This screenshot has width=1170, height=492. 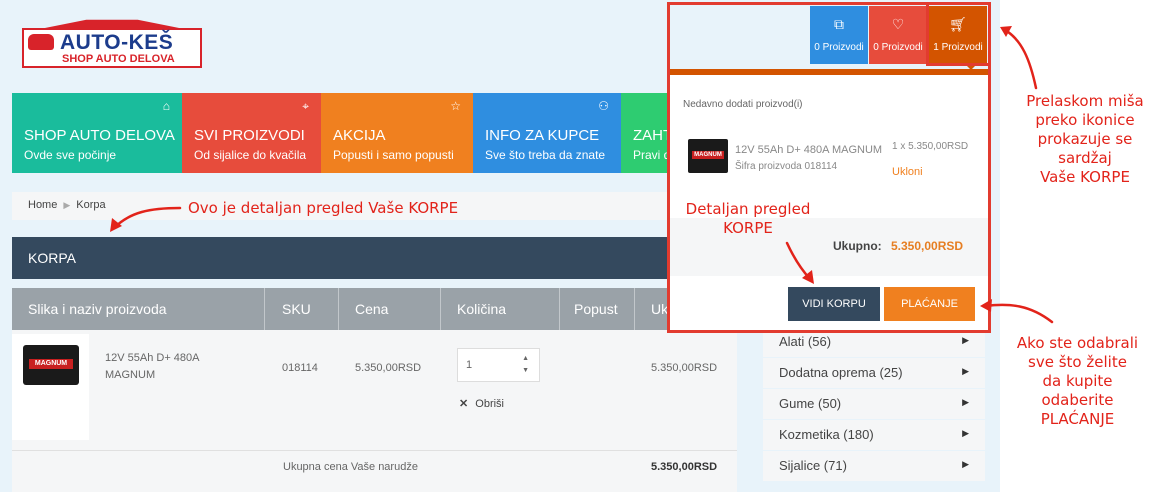 I want to click on annotation-pay-line3: da kupite, so click(x=1077, y=381).